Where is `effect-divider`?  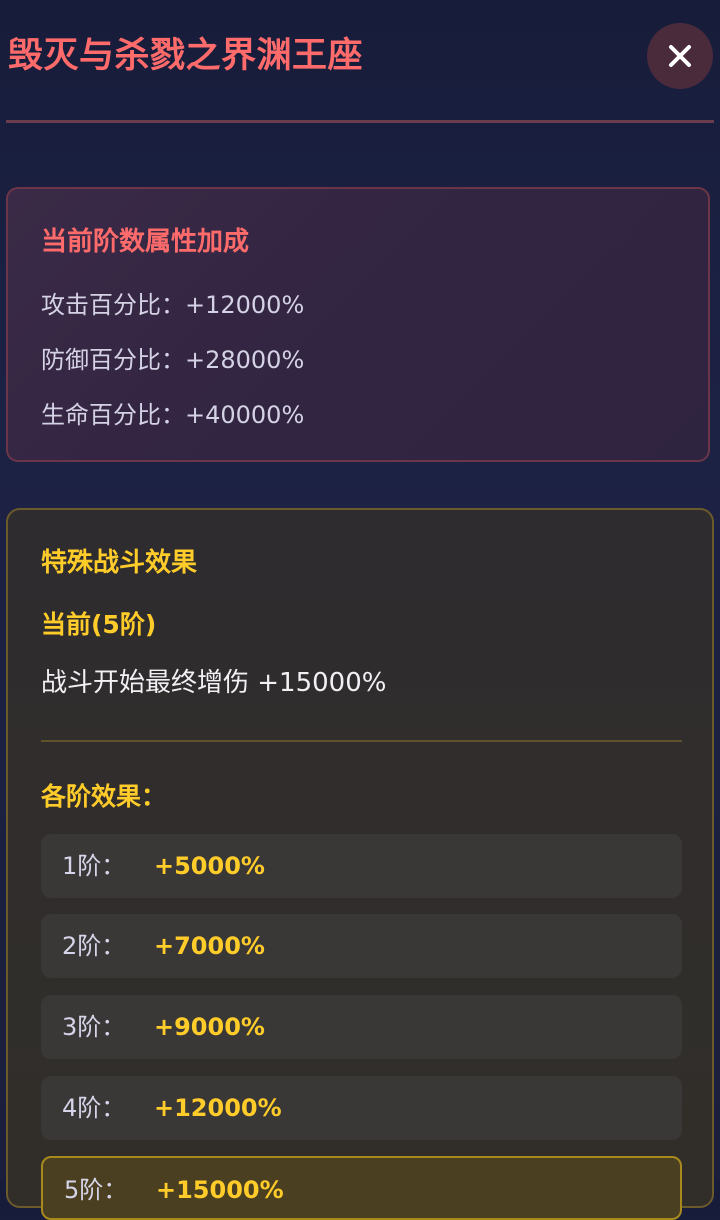
effect-divider is located at coordinates (361, 741).